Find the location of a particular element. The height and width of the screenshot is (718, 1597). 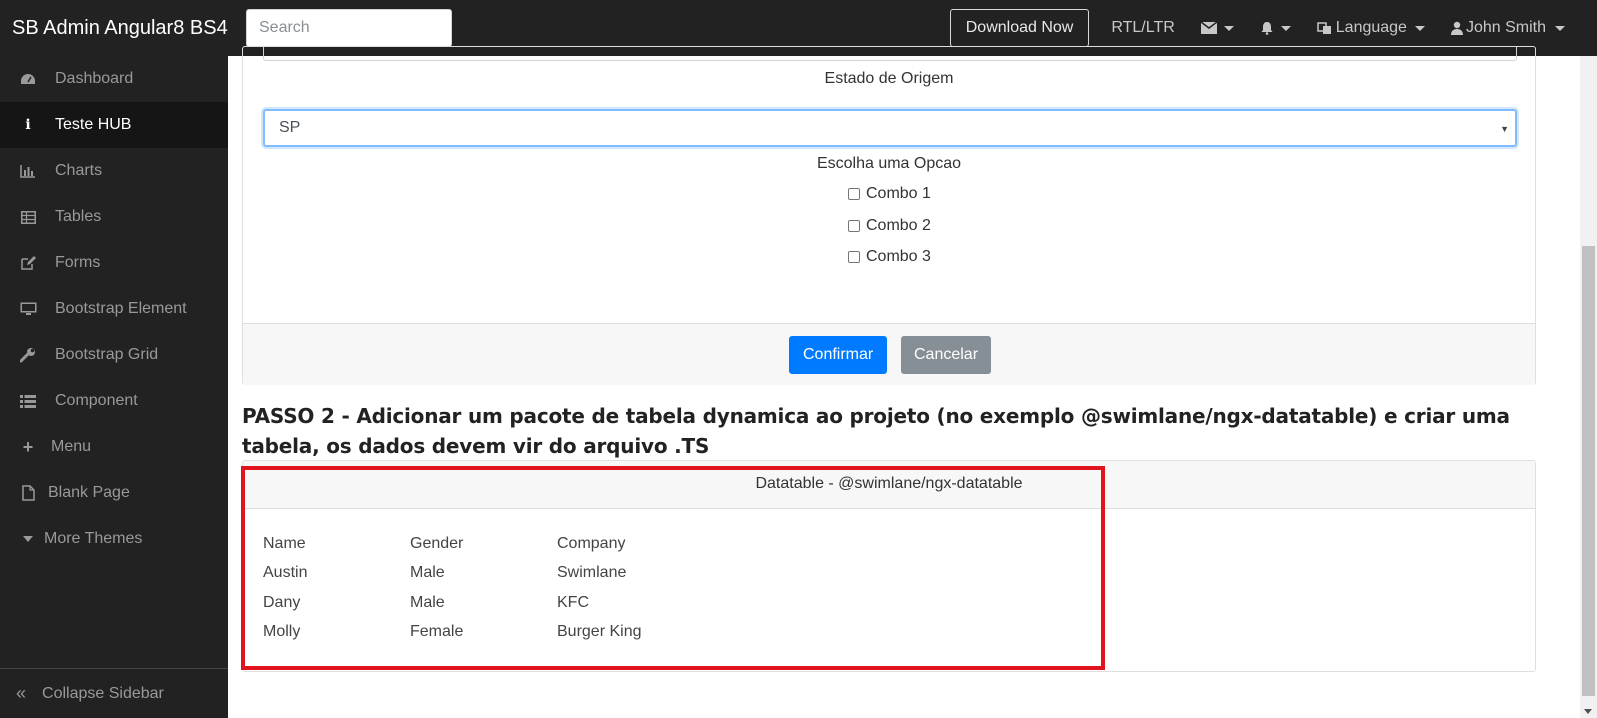

sidebar-item-bootstrap-grid: Bootstrap Grid is located at coordinates (114, 355).